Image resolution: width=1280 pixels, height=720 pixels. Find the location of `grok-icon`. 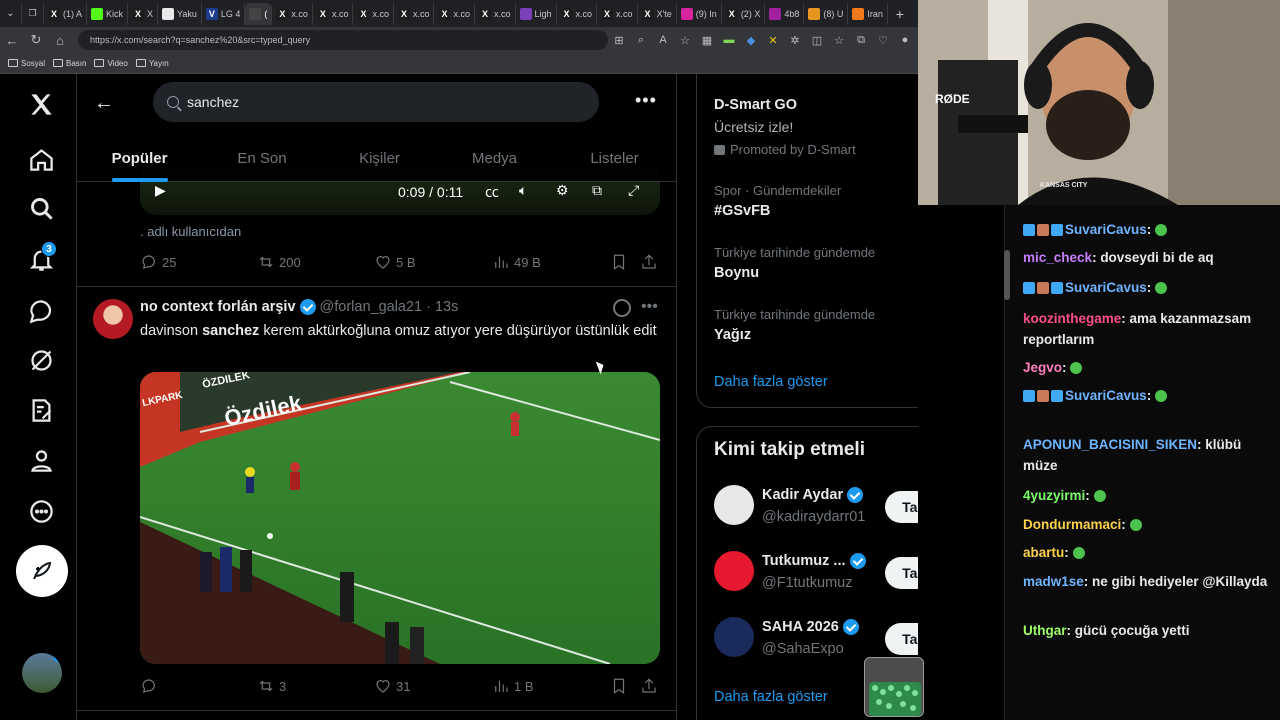

grok-icon is located at coordinates (41, 360).